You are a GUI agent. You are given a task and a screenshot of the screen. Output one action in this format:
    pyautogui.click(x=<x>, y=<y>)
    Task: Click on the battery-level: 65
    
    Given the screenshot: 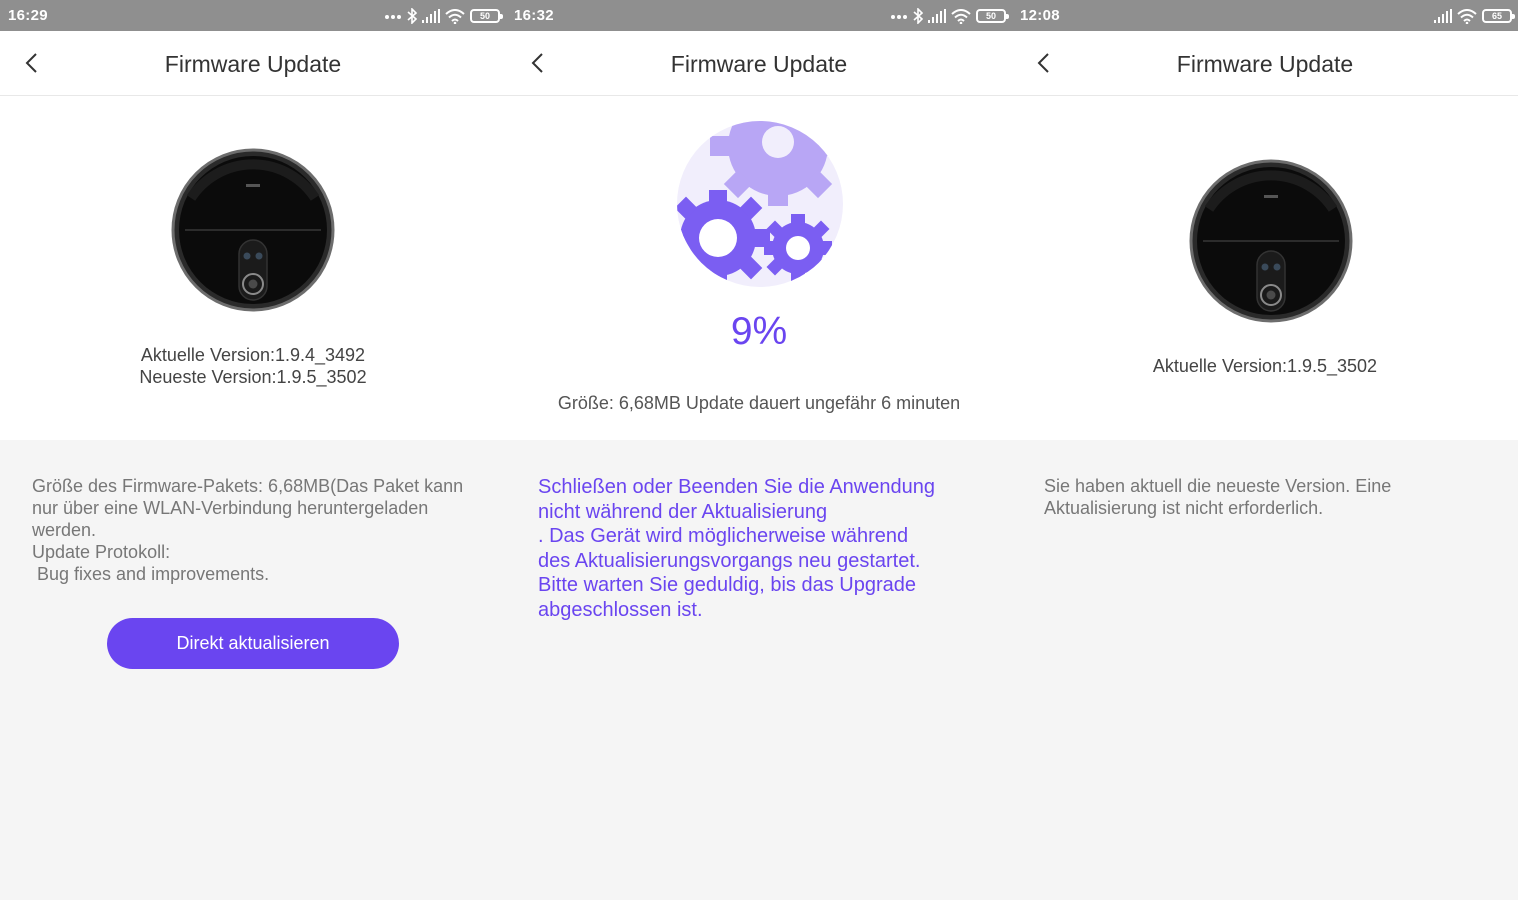 What is the action you would take?
    pyautogui.click(x=1496, y=16)
    